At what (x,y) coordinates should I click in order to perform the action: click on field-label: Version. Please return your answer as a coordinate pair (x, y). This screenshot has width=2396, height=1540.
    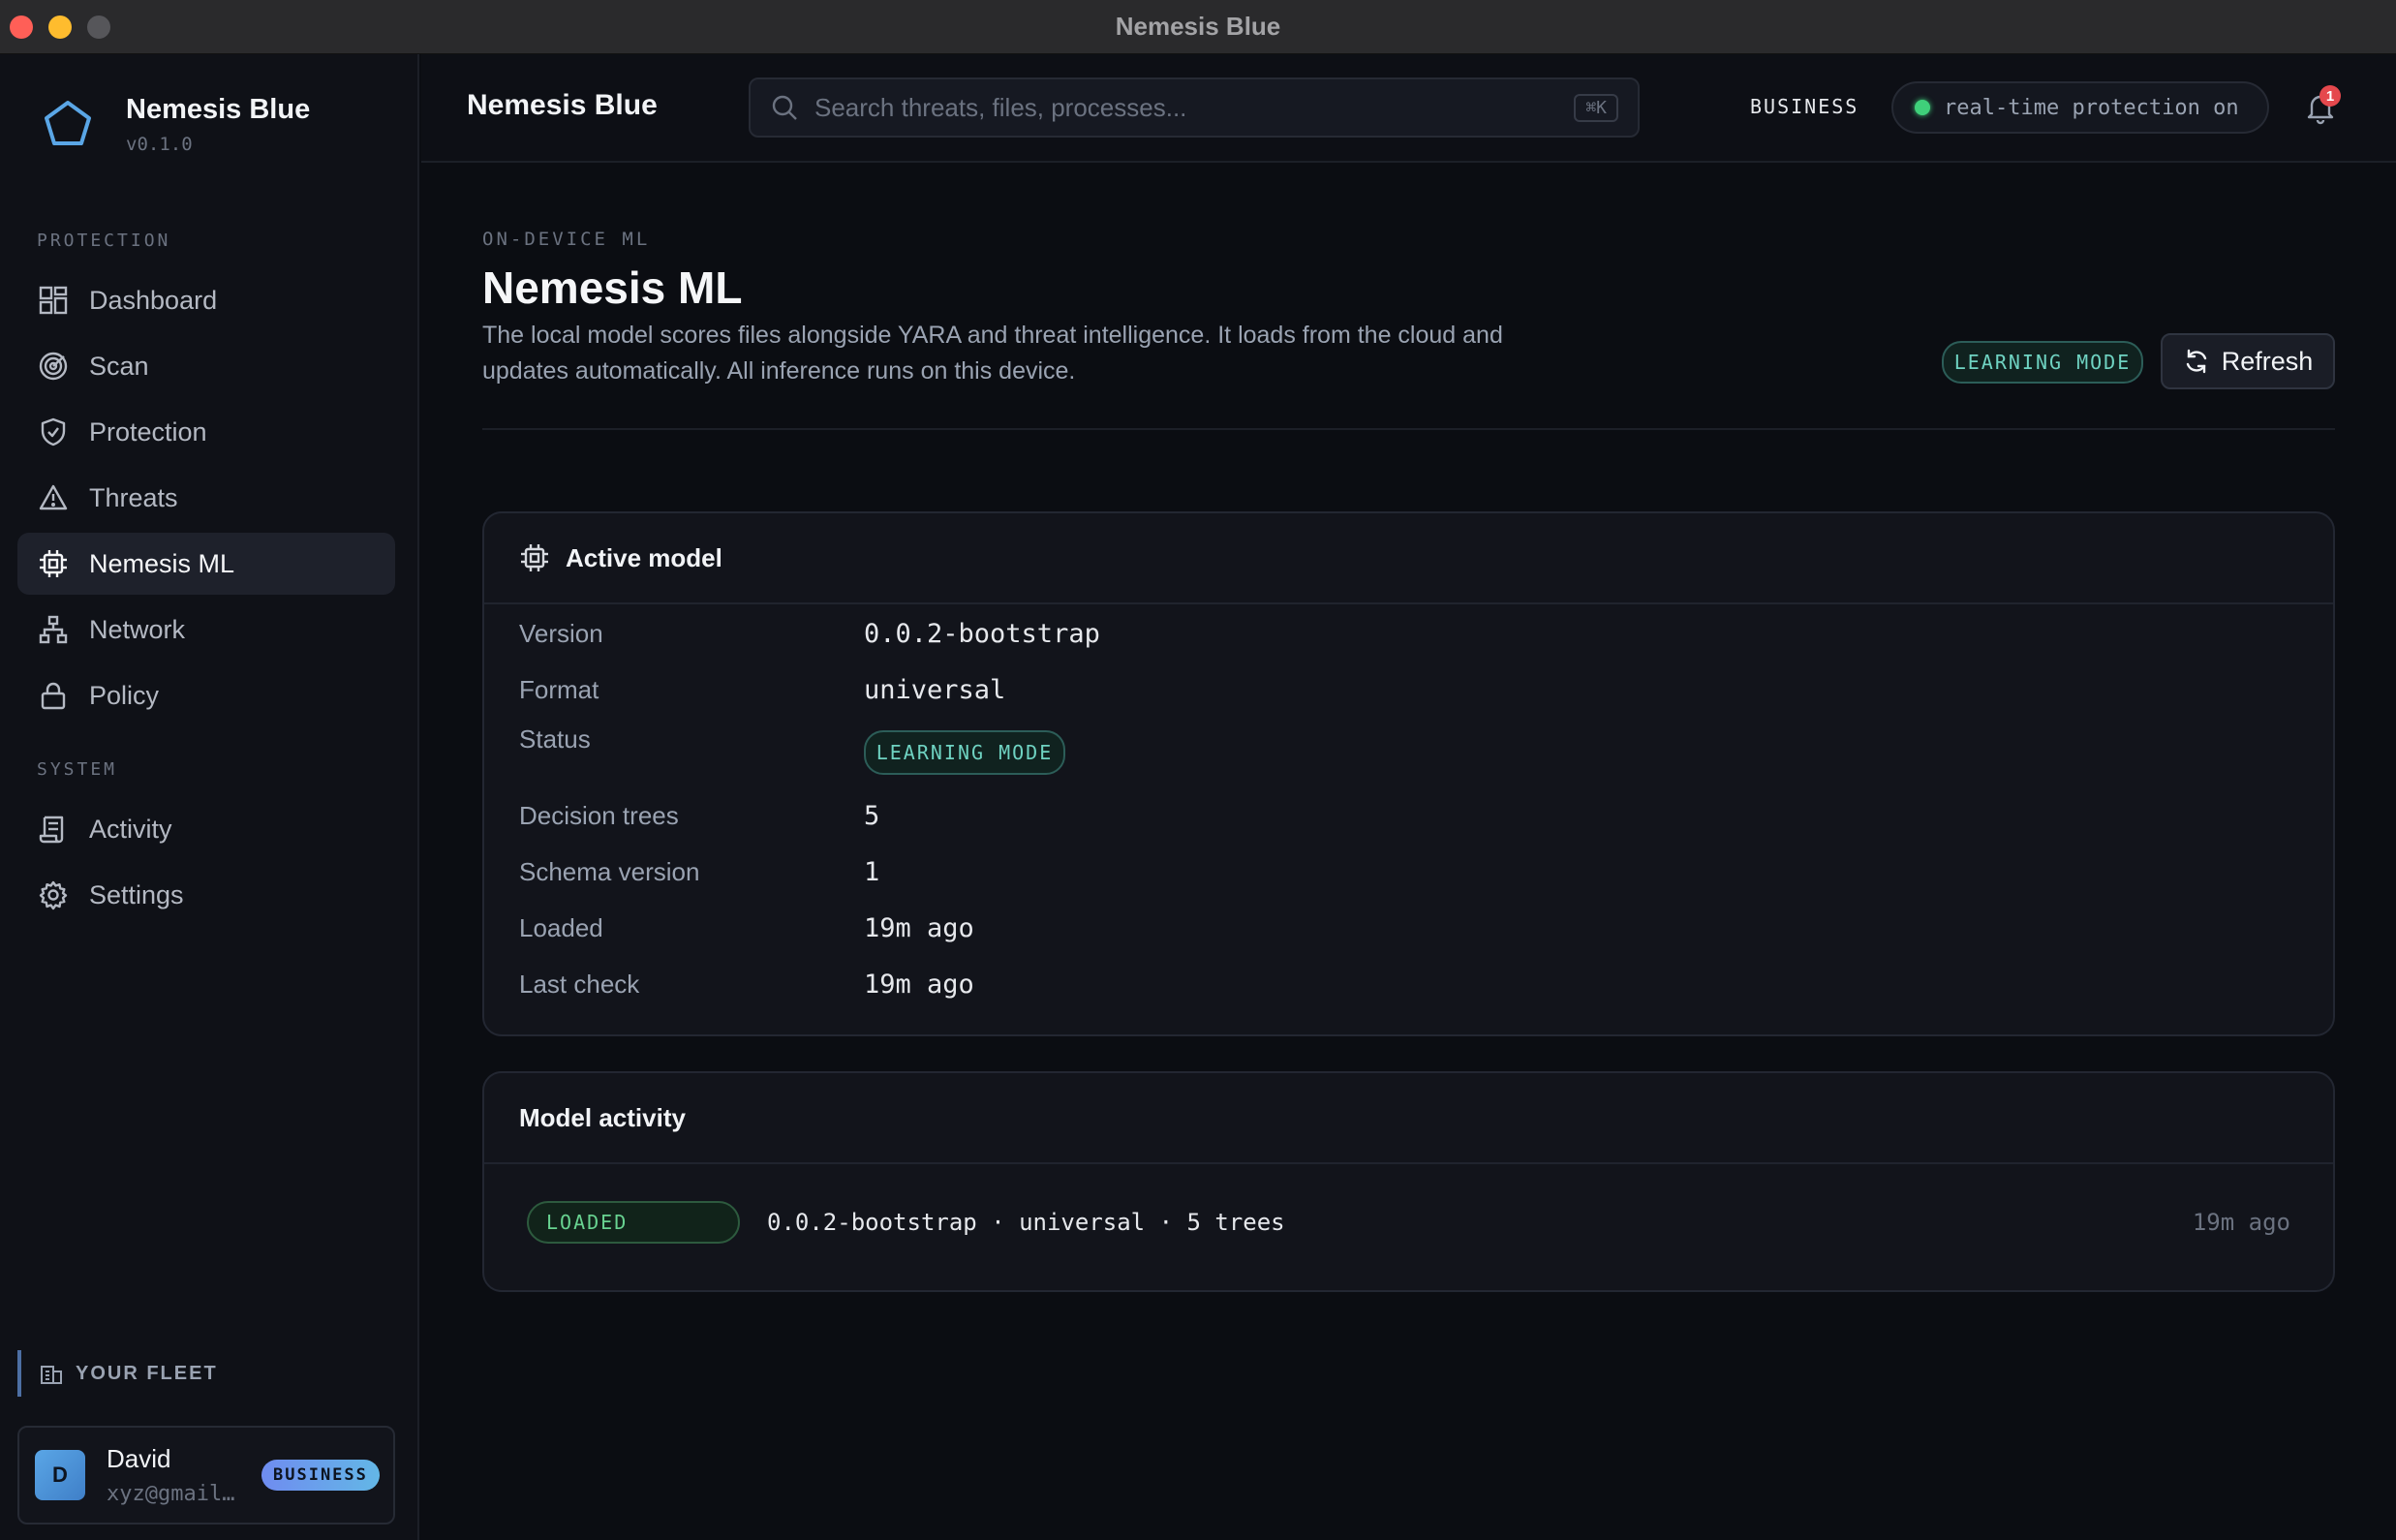
    Looking at the image, I should click on (561, 633).